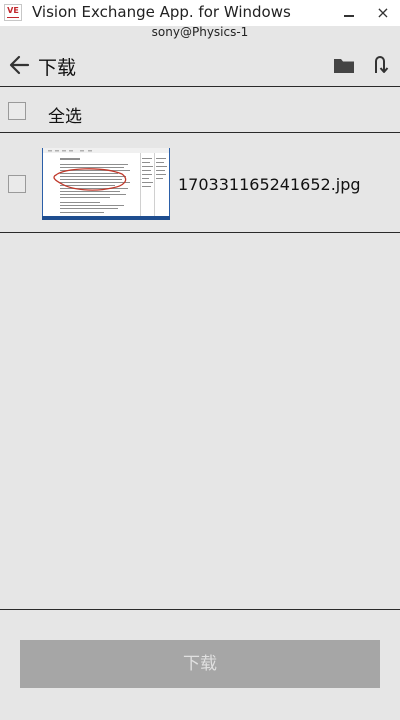 The width and height of the screenshot is (400, 720). I want to click on file-name: 170331165241652.jpg, so click(269, 184).